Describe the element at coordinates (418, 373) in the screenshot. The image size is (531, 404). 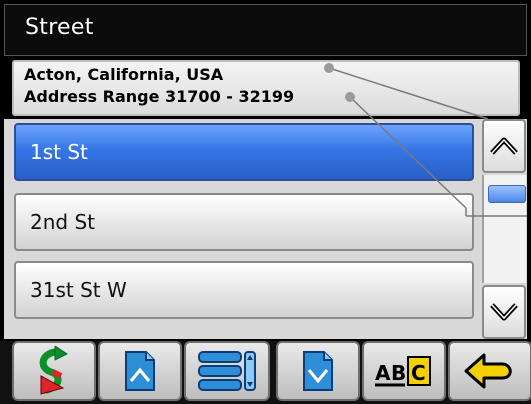
I see `svg-text: C` at that location.